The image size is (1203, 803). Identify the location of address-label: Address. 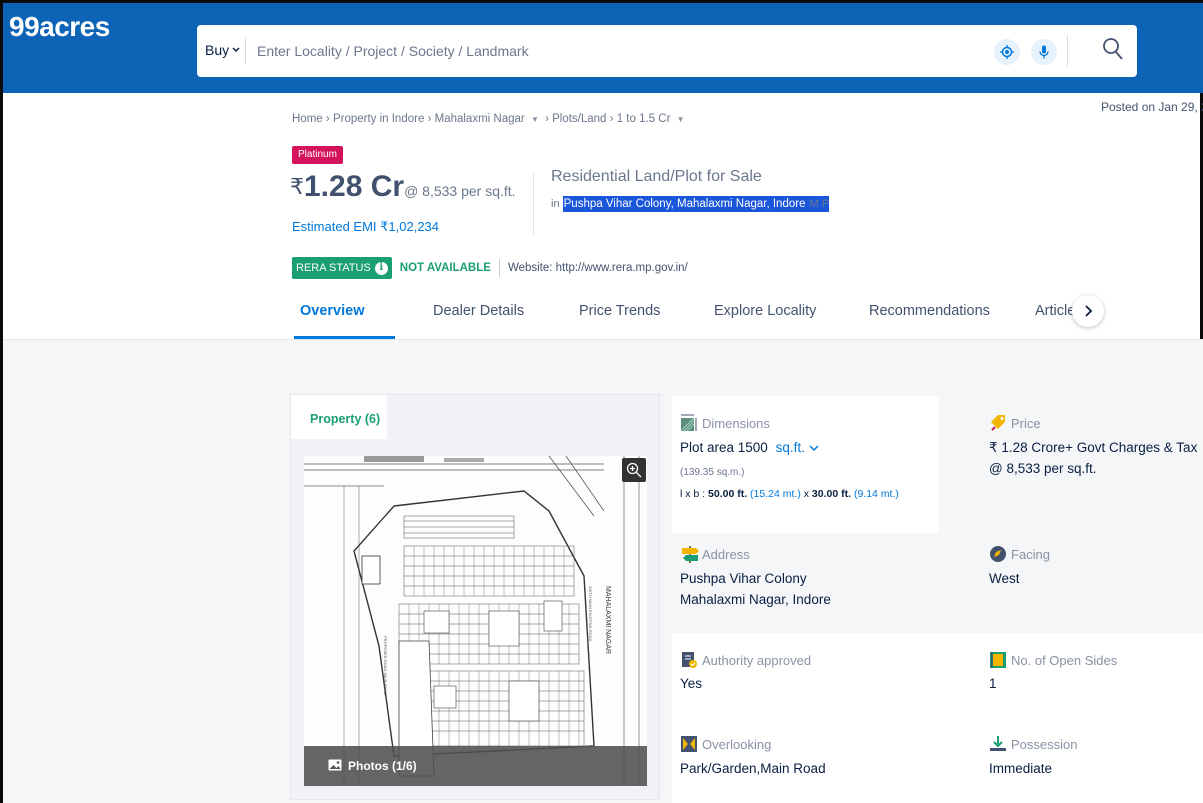
(715, 554).